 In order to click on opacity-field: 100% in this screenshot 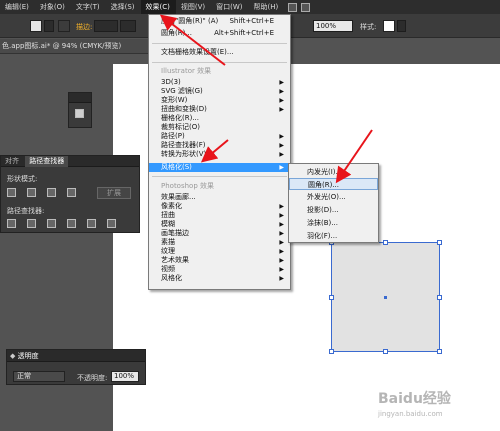, I will do `click(333, 26)`.